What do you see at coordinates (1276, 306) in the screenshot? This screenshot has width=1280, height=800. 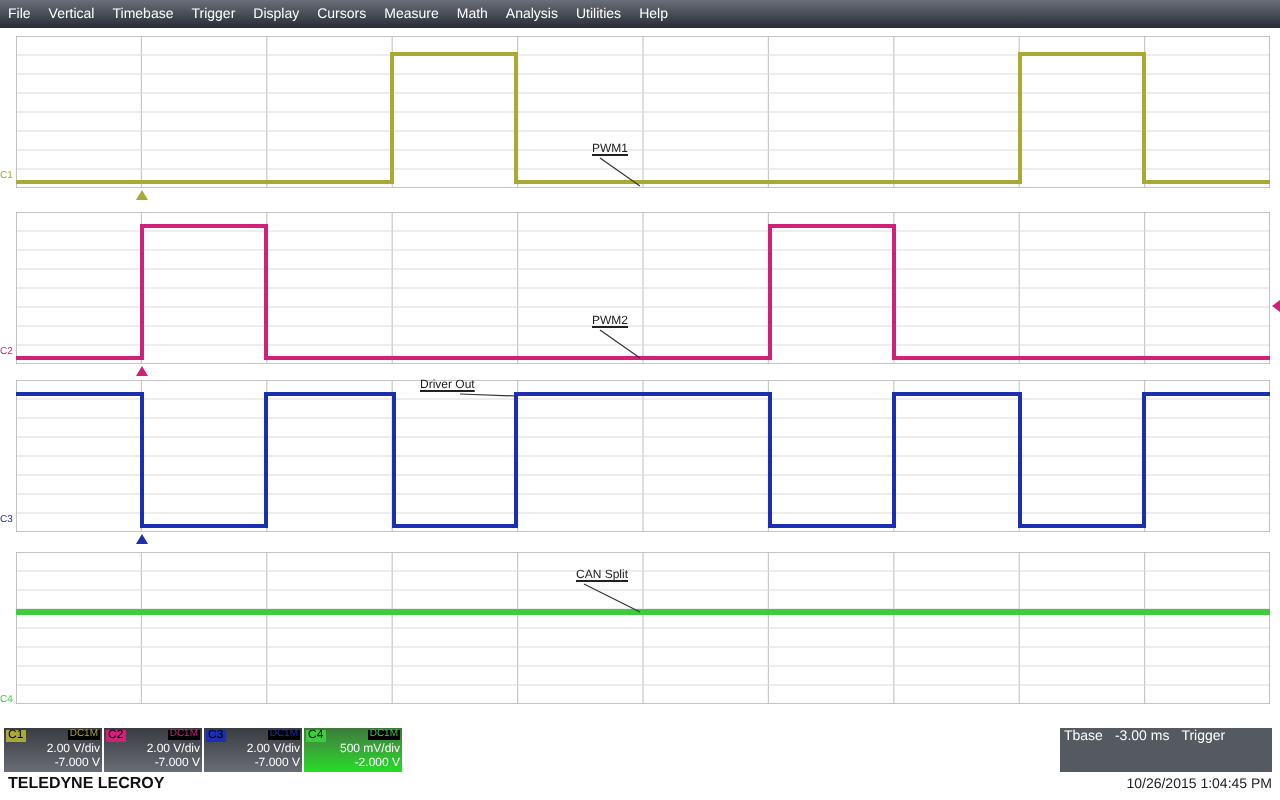 I see `level-marker-icon` at bounding box center [1276, 306].